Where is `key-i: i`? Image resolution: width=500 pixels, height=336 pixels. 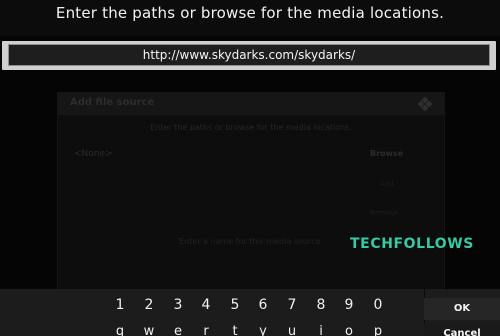 key-i: i is located at coordinates (321, 330).